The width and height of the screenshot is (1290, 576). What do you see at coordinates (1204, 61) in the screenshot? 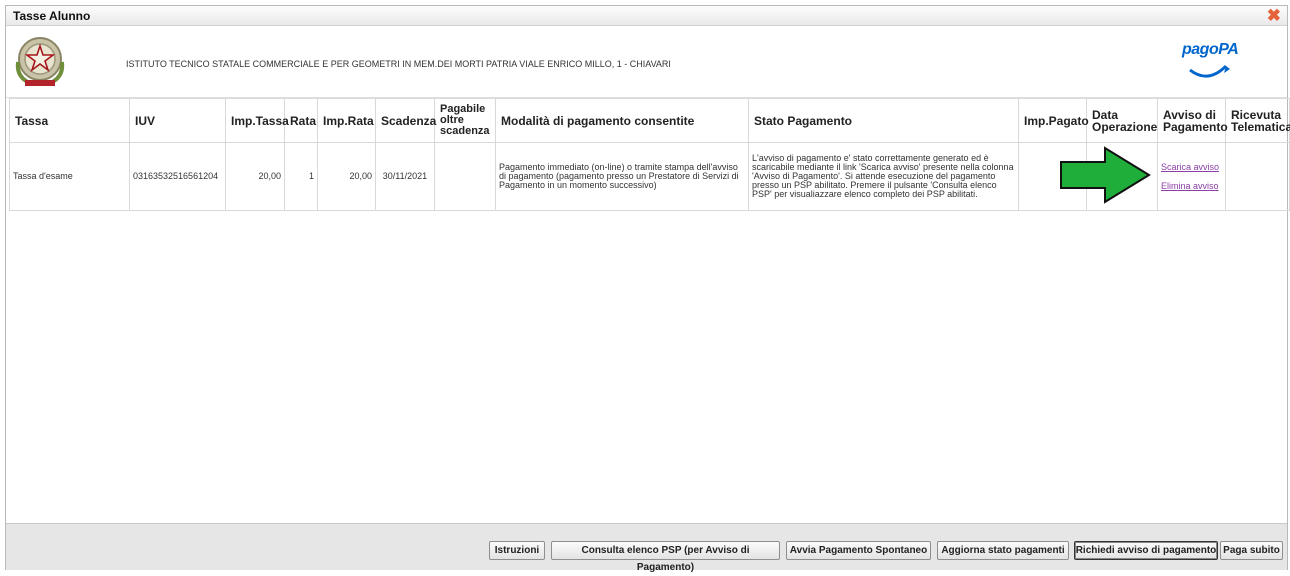
I see `pagopa-logo: pagoPA` at bounding box center [1204, 61].